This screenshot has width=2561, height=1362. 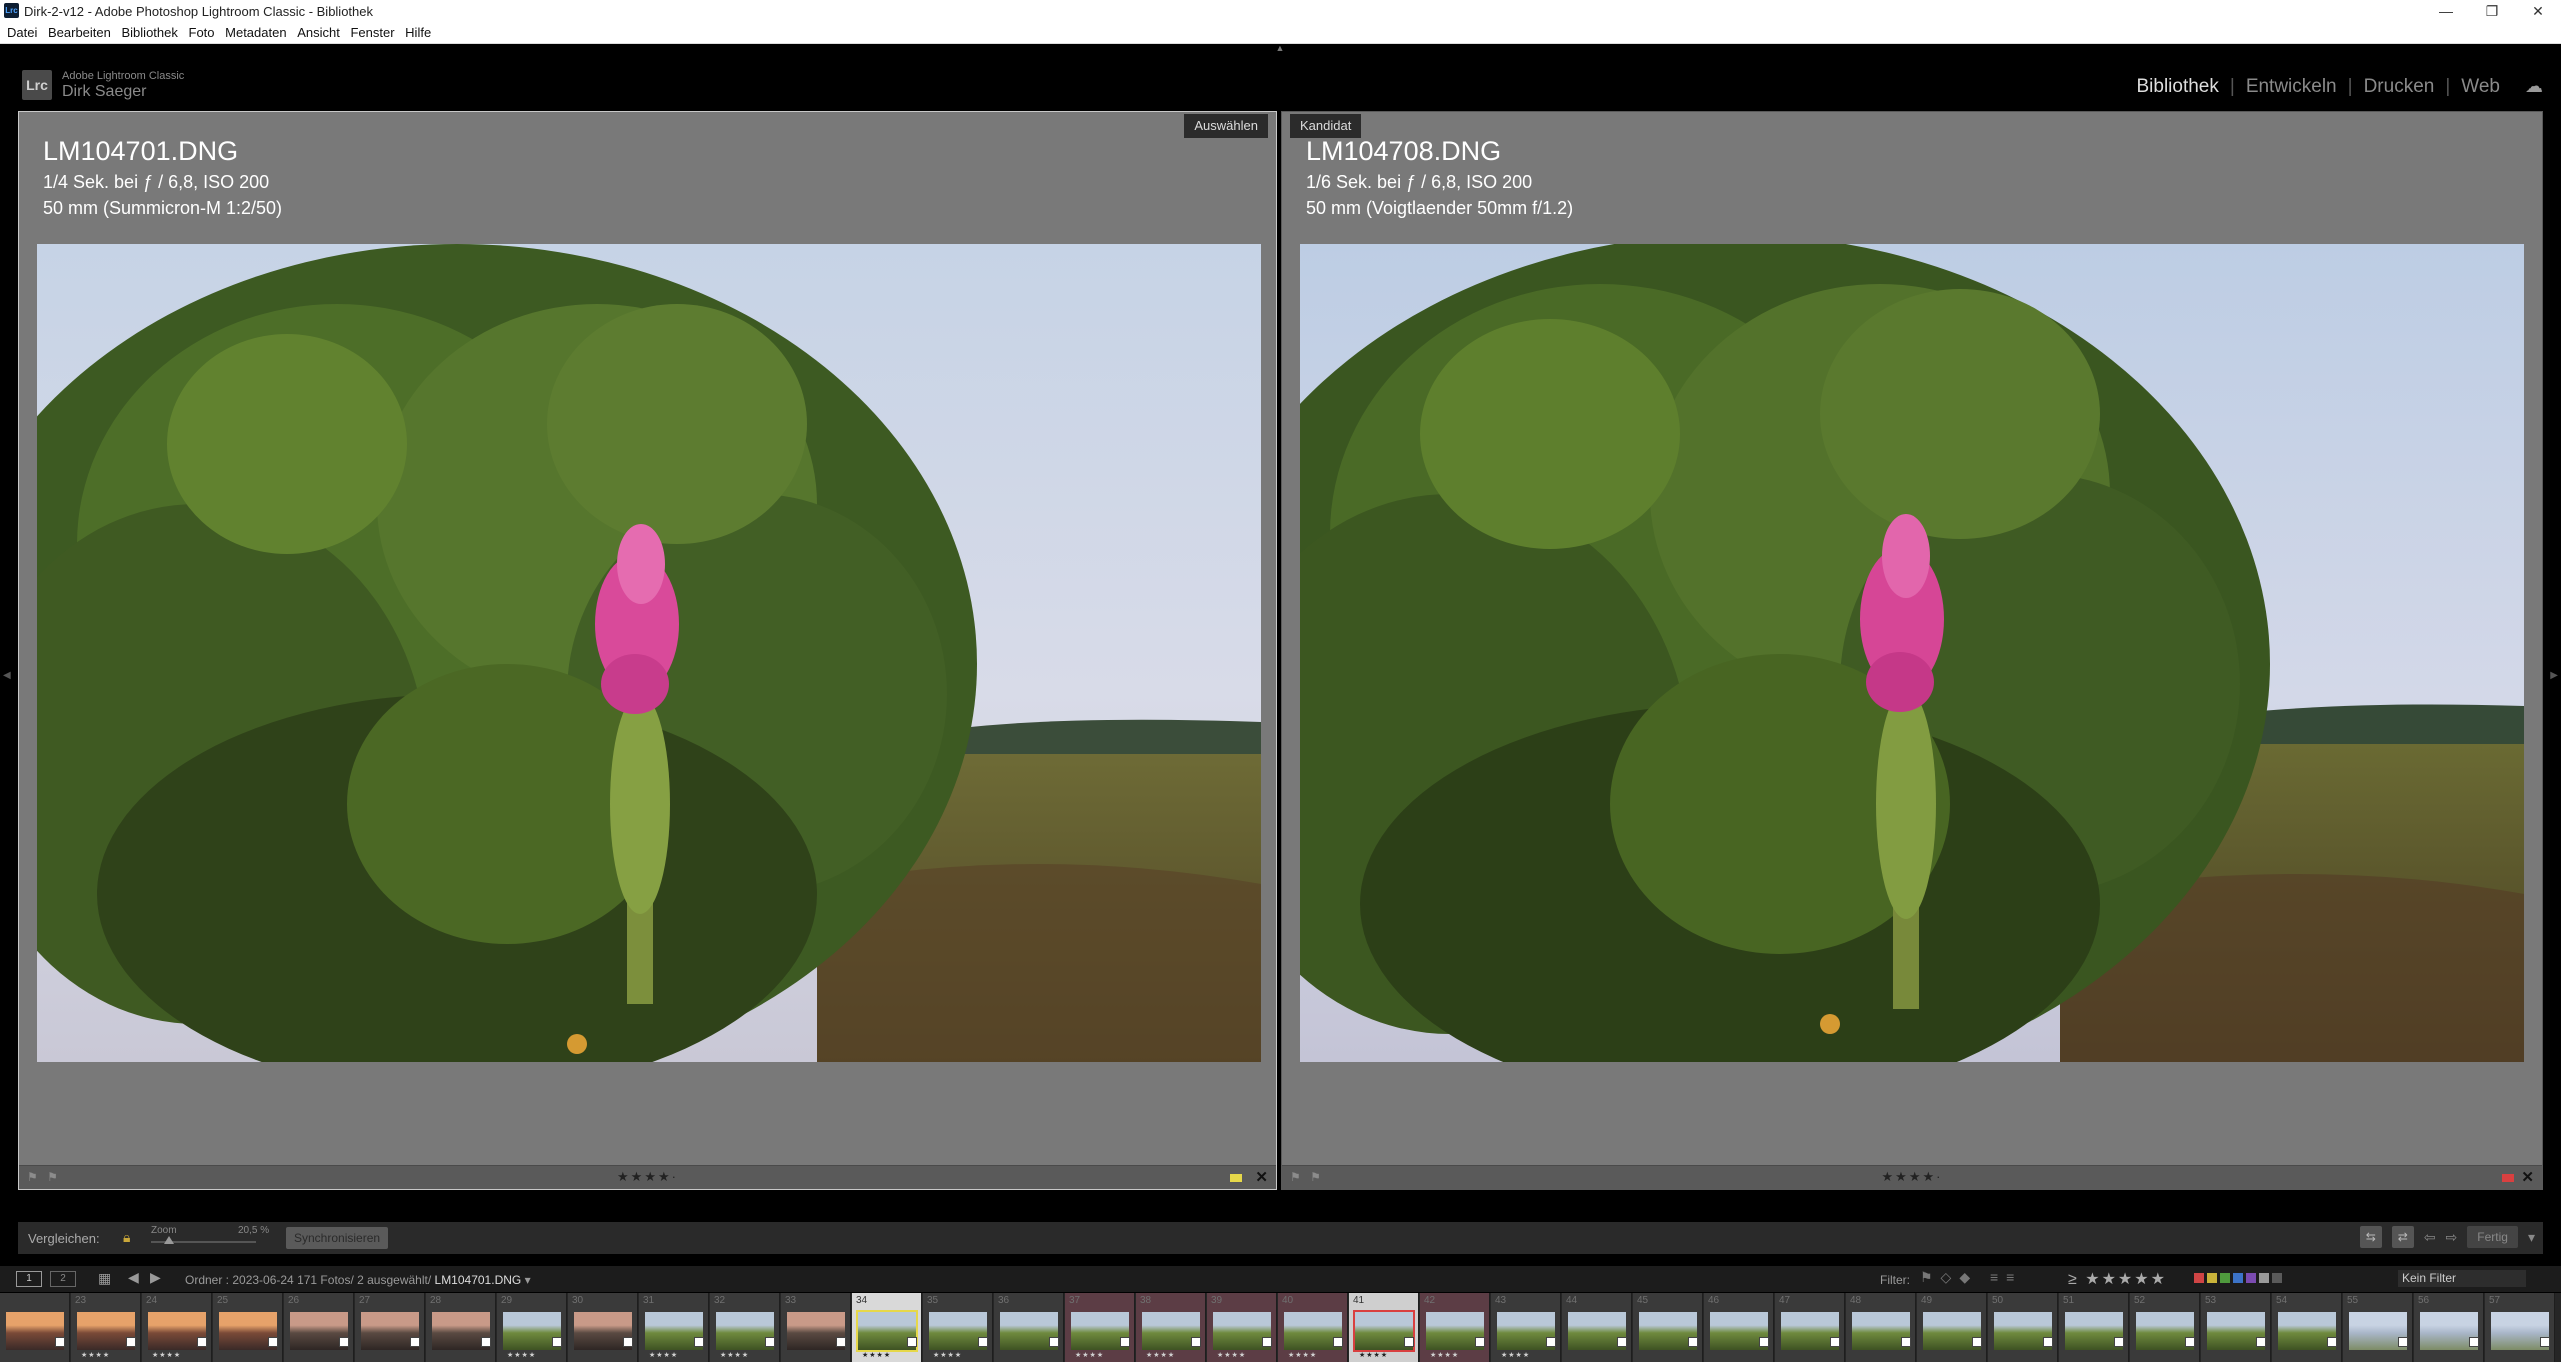 What do you see at coordinates (1668, 1327) in the screenshot?
I see `filmstrip-thumbnail: 45` at bounding box center [1668, 1327].